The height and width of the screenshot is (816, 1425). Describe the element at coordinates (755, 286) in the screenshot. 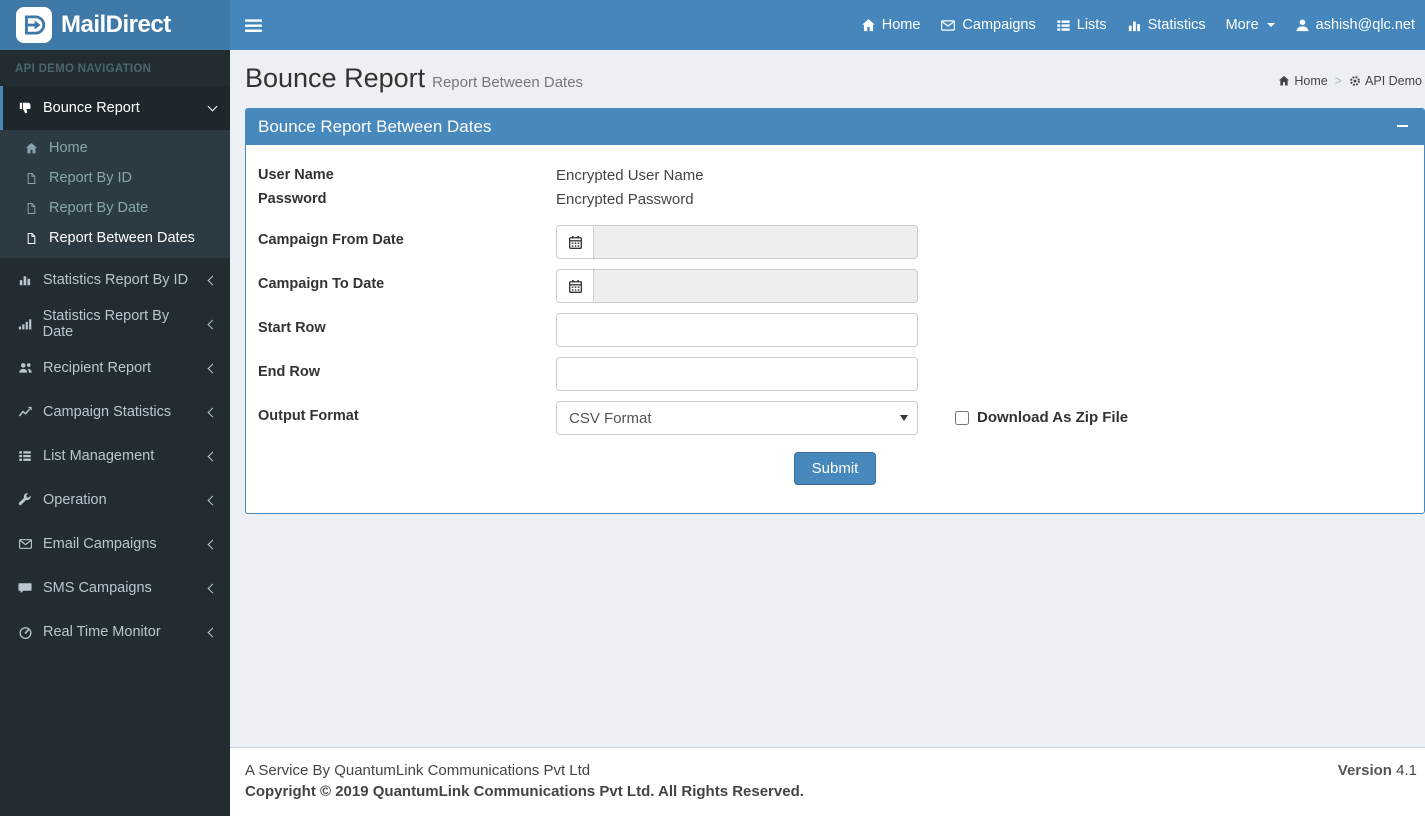

I see `campaign-to-date-input` at that location.